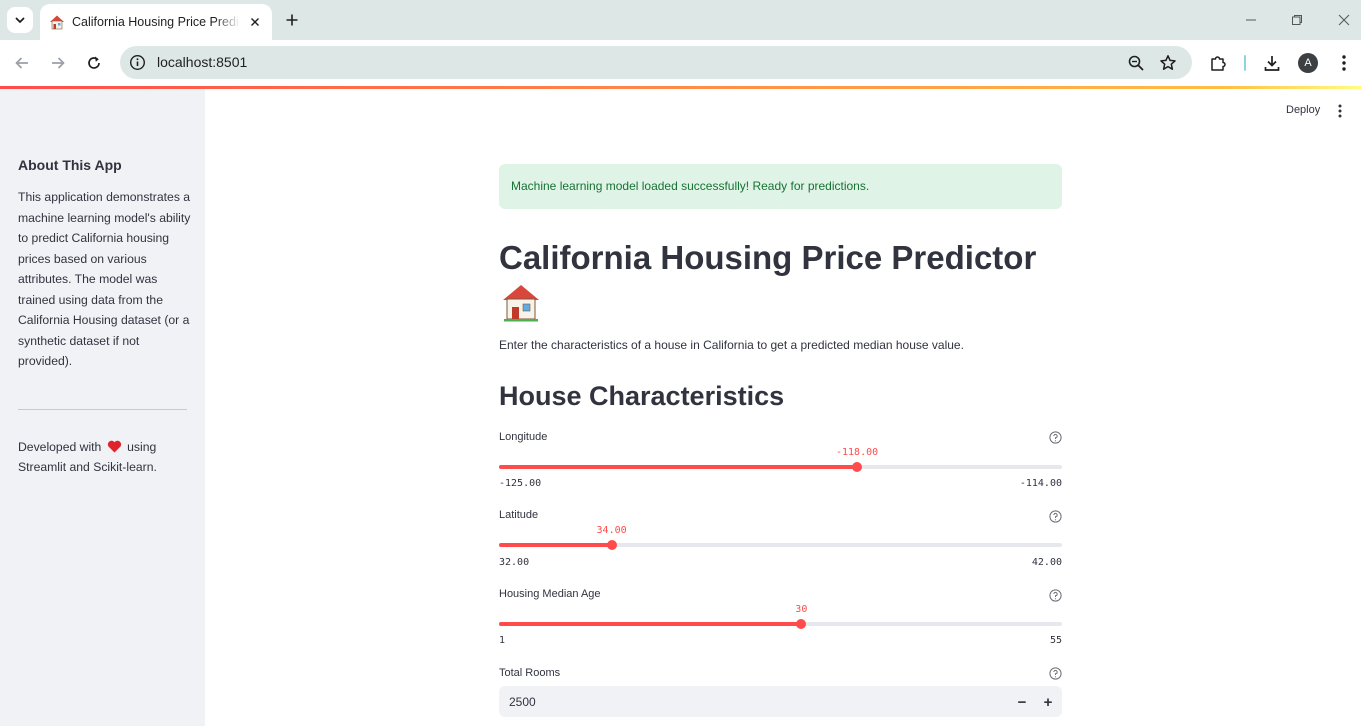 The height and width of the screenshot is (726, 1361). I want to click on latitude-min: 32.00, so click(514, 562).